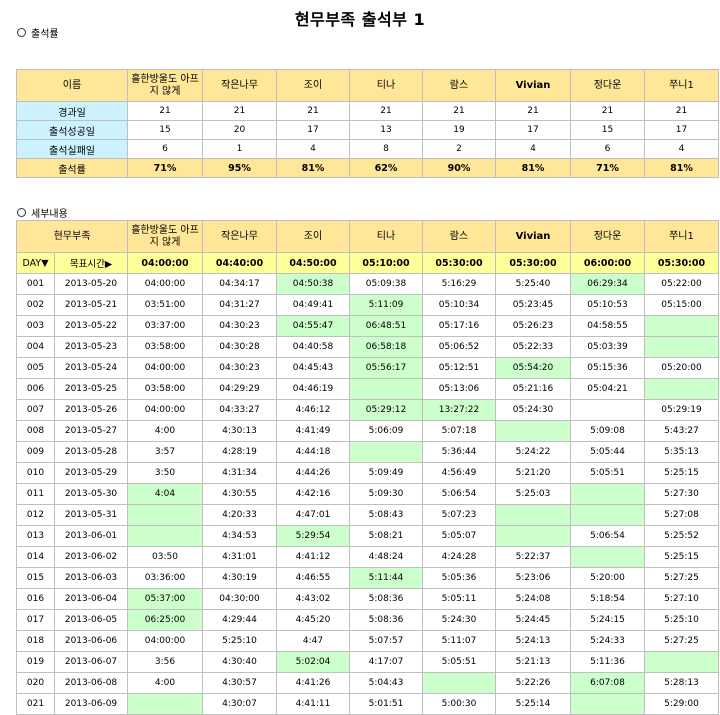 The width and height of the screenshot is (720, 715). What do you see at coordinates (386, 263) in the screenshot?
I see `target-cell: 05:10:00` at bounding box center [386, 263].